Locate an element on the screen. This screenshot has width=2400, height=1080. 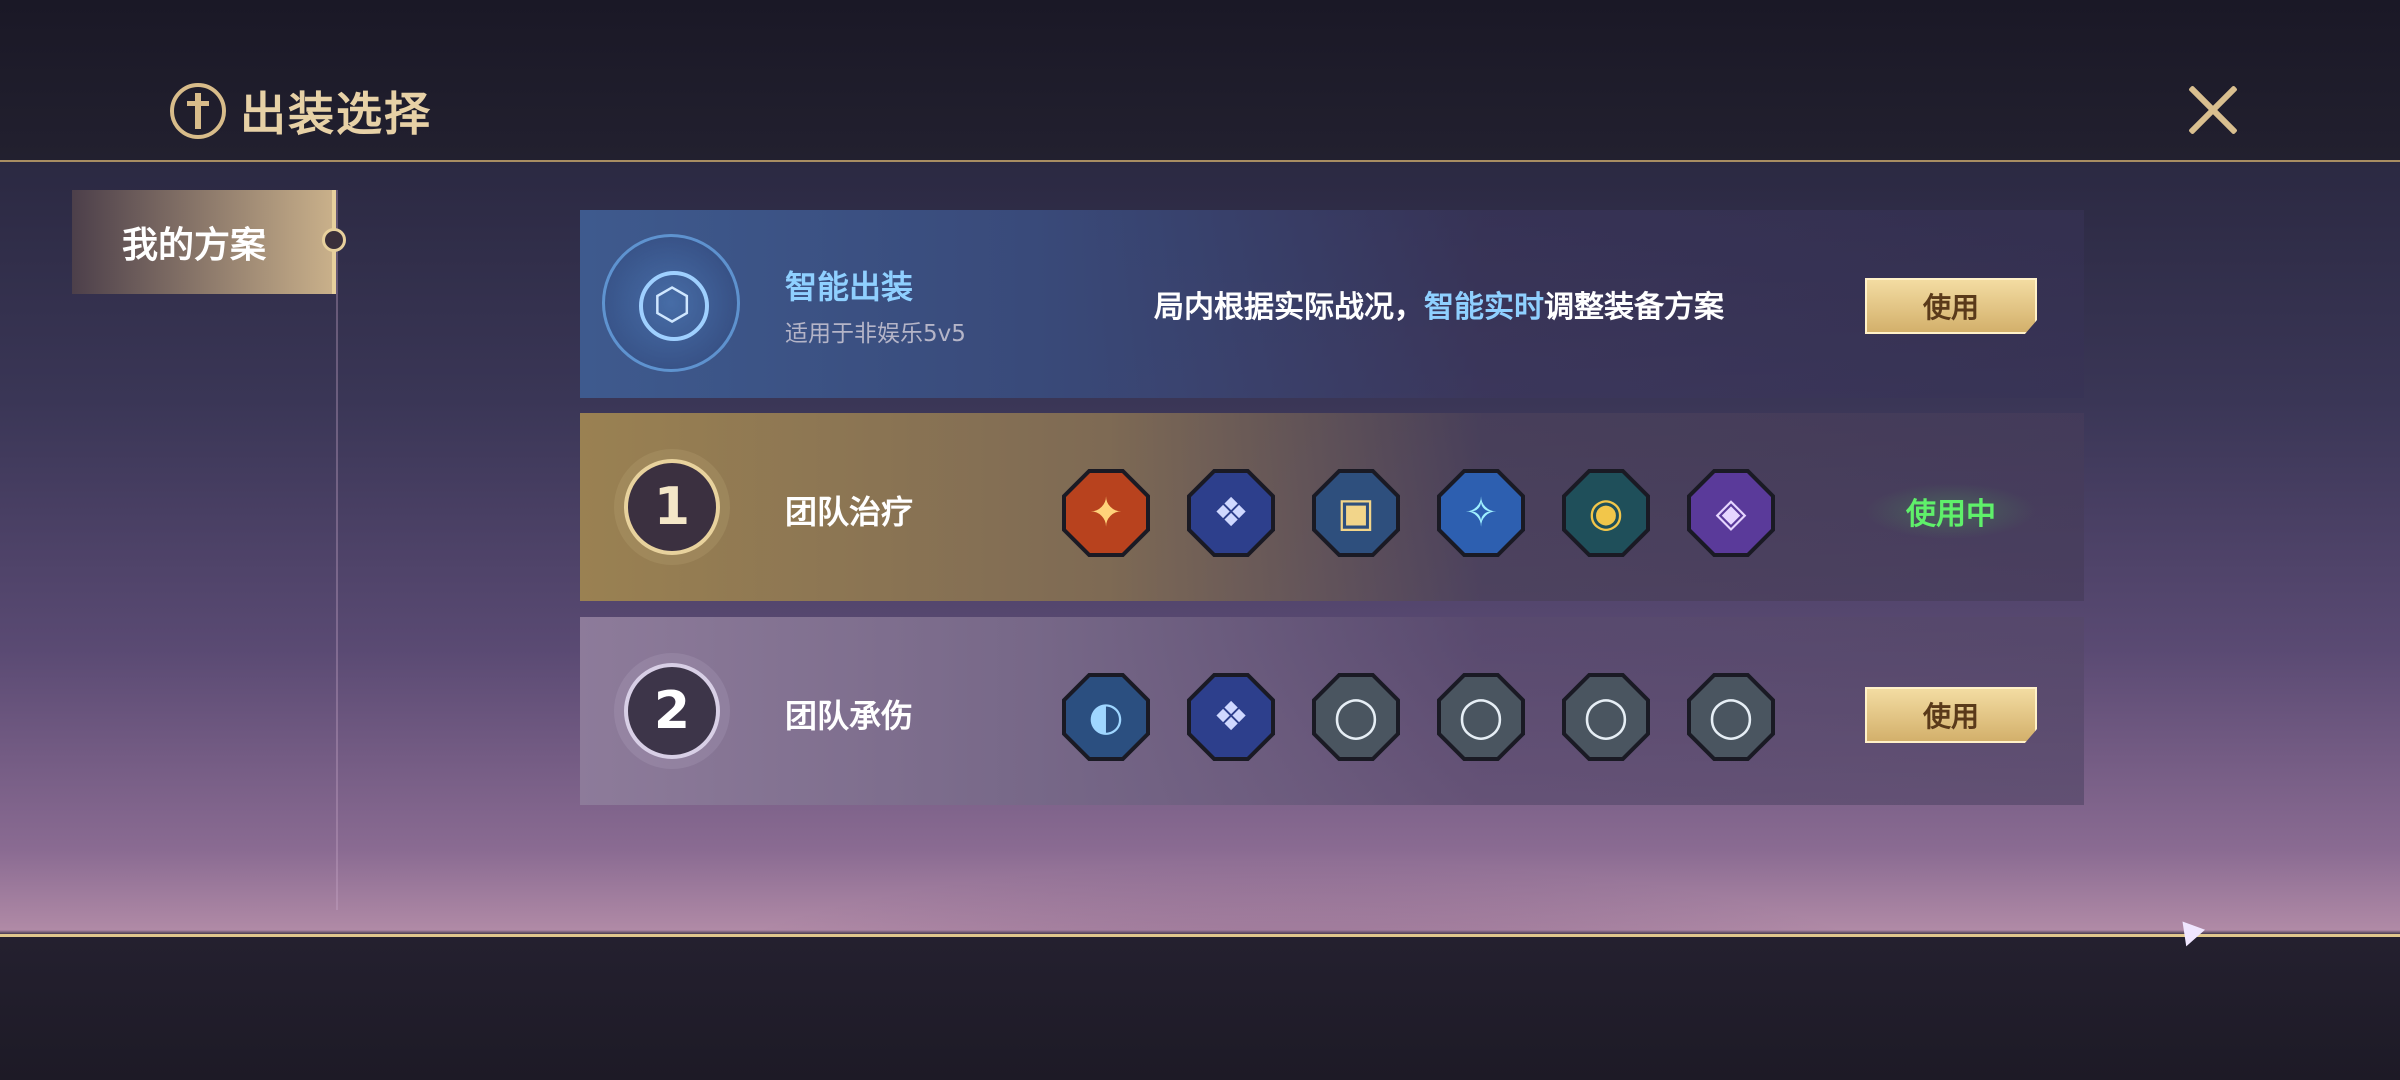
bottom-area is located at coordinates (1200, 1008).